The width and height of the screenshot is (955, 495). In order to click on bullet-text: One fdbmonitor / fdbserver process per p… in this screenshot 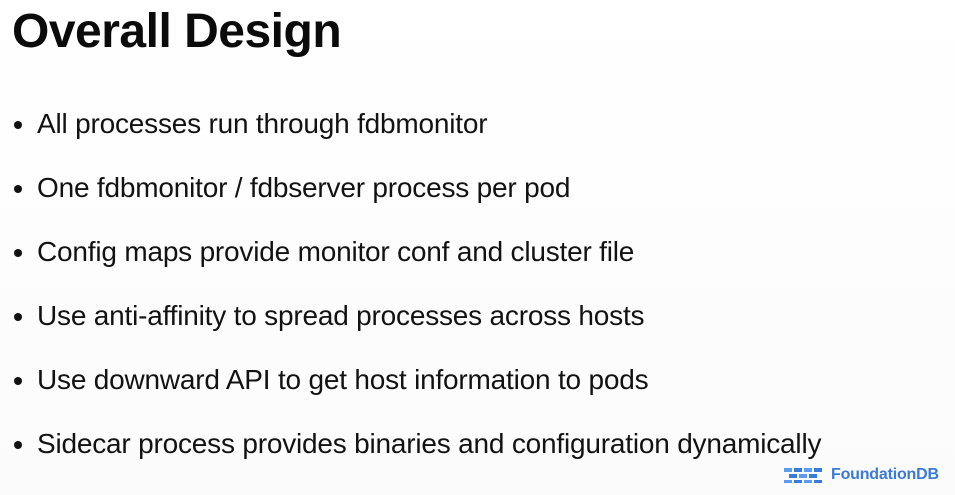, I will do `click(304, 187)`.